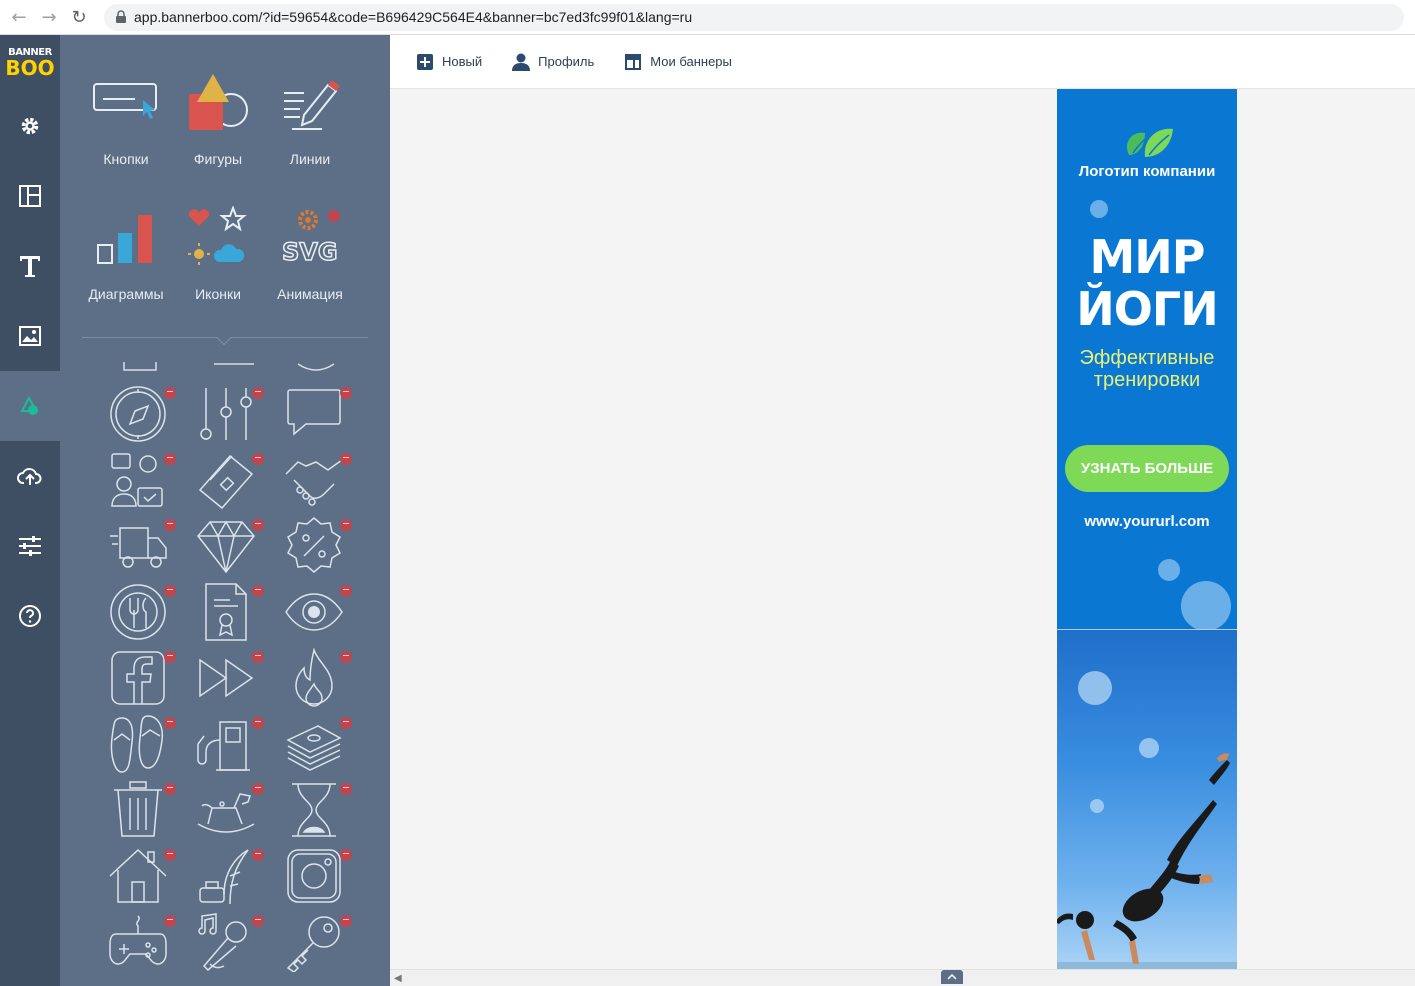 The image size is (1415, 986). What do you see at coordinates (691, 61) in the screenshot?
I see `my-banners-label: Мои баннеры` at bounding box center [691, 61].